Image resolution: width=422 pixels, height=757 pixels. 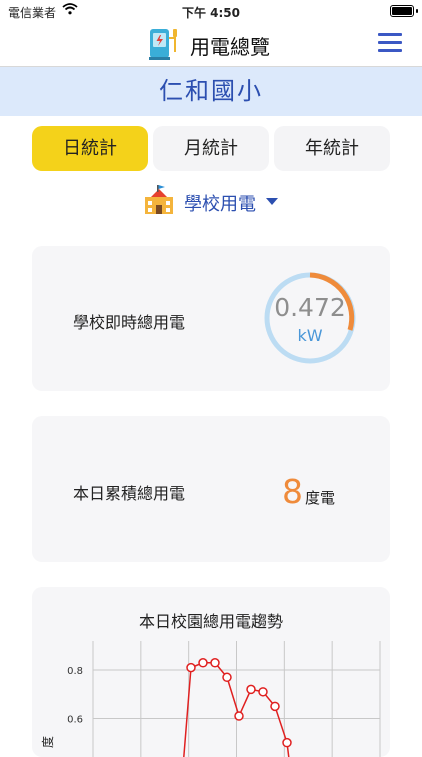 I want to click on daily-total-label: 本日累積總用電, so click(x=129, y=493).